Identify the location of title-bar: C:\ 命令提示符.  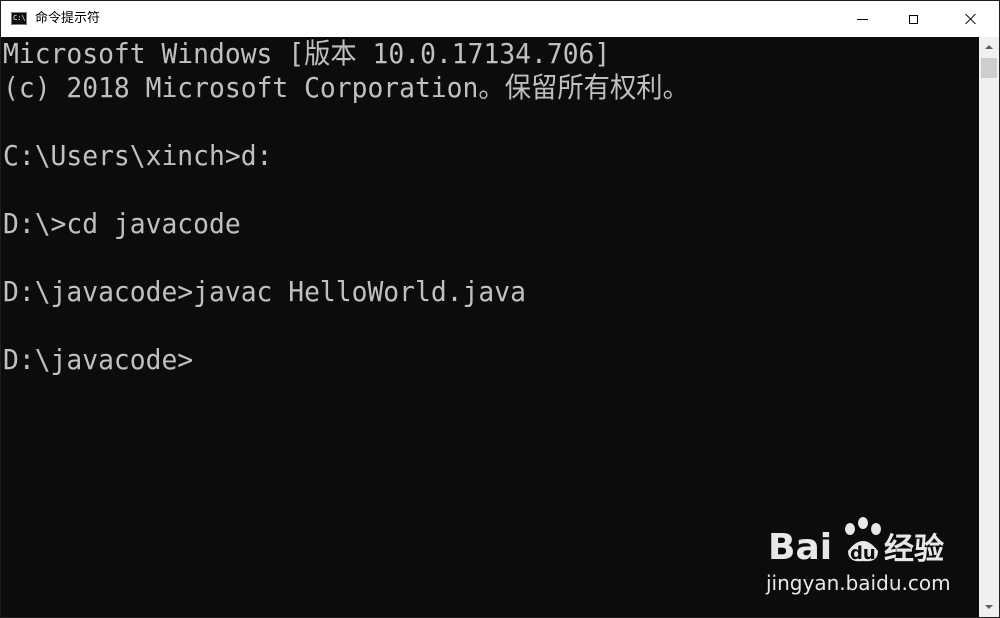
(500, 19).